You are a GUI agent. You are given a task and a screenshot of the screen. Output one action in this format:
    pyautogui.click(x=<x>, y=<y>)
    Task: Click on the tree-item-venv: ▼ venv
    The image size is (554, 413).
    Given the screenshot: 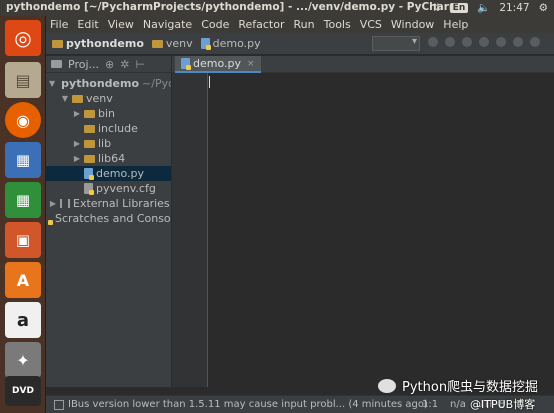 What is the action you would take?
    pyautogui.click(x=108, y=98)
    